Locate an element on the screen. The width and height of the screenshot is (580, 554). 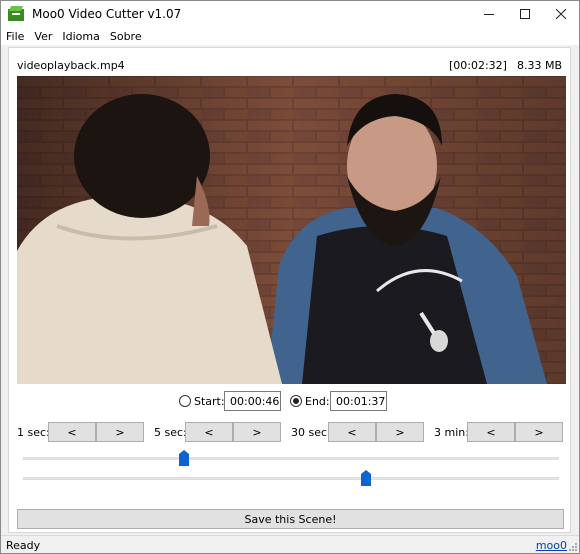
menu-sobre: Sobre is located at coordinates (126, 36).